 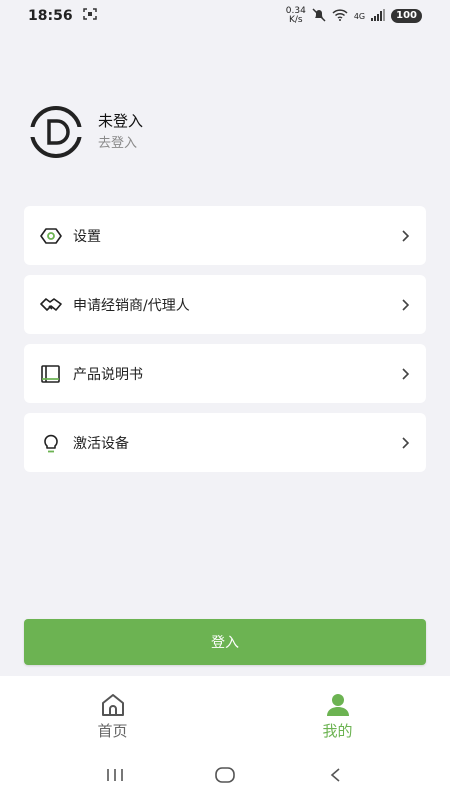 I want to click on system-nav-bar, so click(x=225, y=775).